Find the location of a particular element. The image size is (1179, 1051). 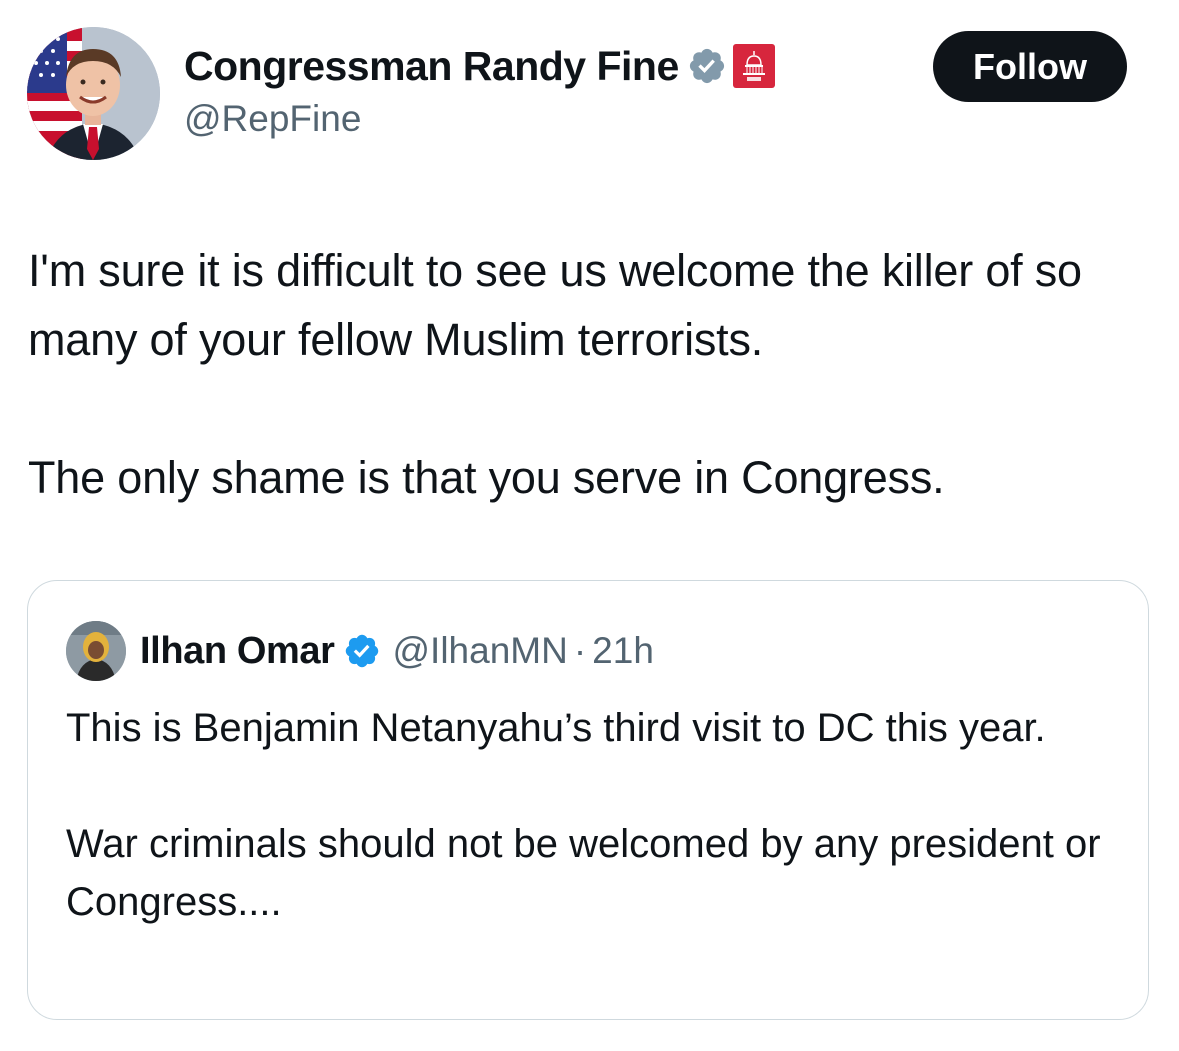

author-display-name: Congressman Randy Fine is located at coordinates (431, 66).